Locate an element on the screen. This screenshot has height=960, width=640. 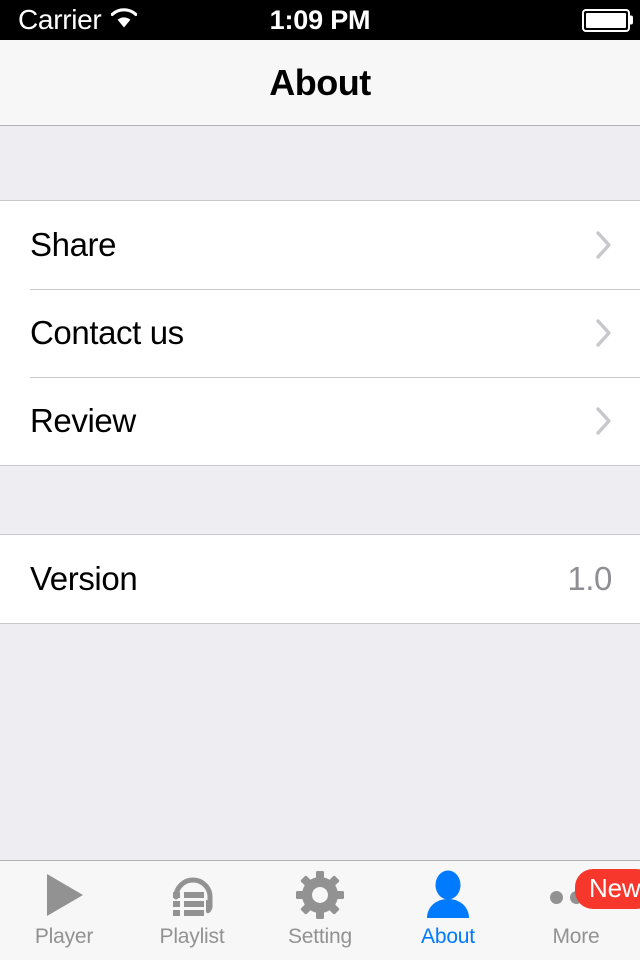
tab-label: About is located at coordinates (448, 936).